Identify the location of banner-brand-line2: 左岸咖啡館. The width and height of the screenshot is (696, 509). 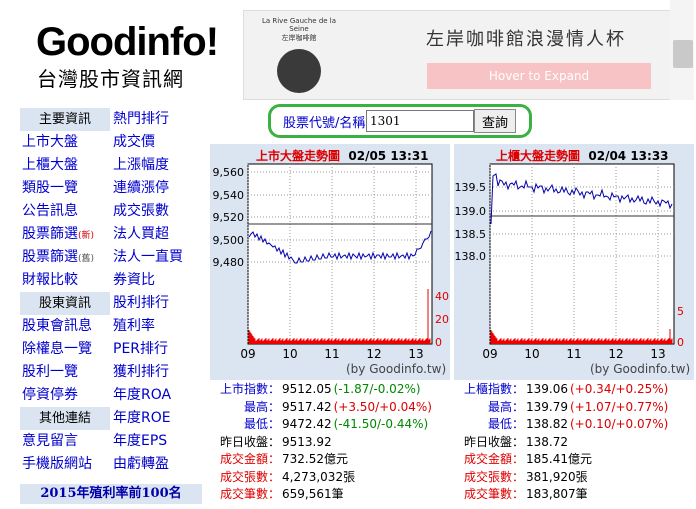
(299, 38).